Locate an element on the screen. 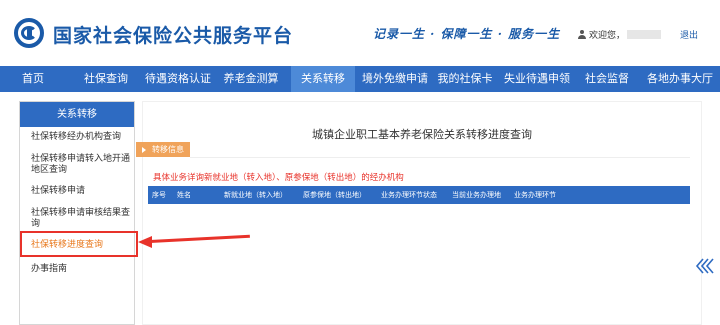 The height and width of the screenshot is (325, 720). column-header: 原参保地（转出地） is located at coordinates (334, 195).